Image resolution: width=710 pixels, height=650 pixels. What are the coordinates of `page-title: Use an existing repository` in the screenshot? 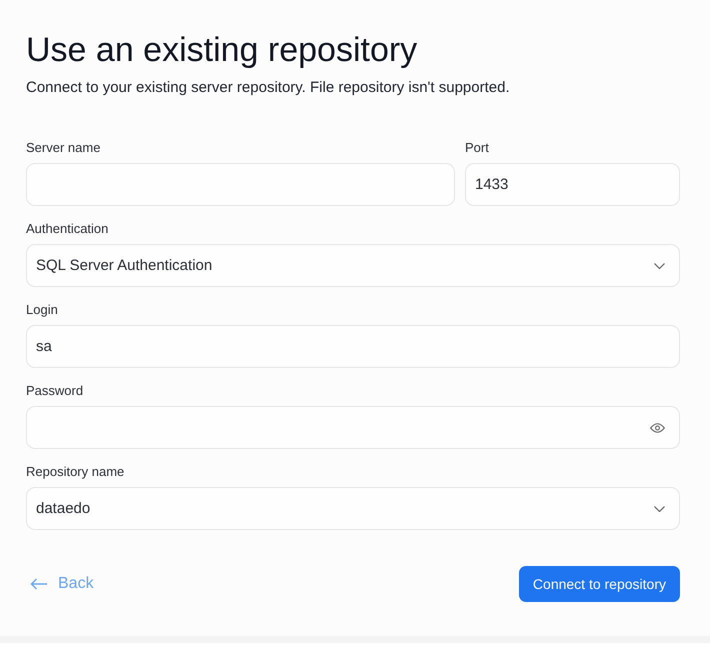 It's located at (222, 50).